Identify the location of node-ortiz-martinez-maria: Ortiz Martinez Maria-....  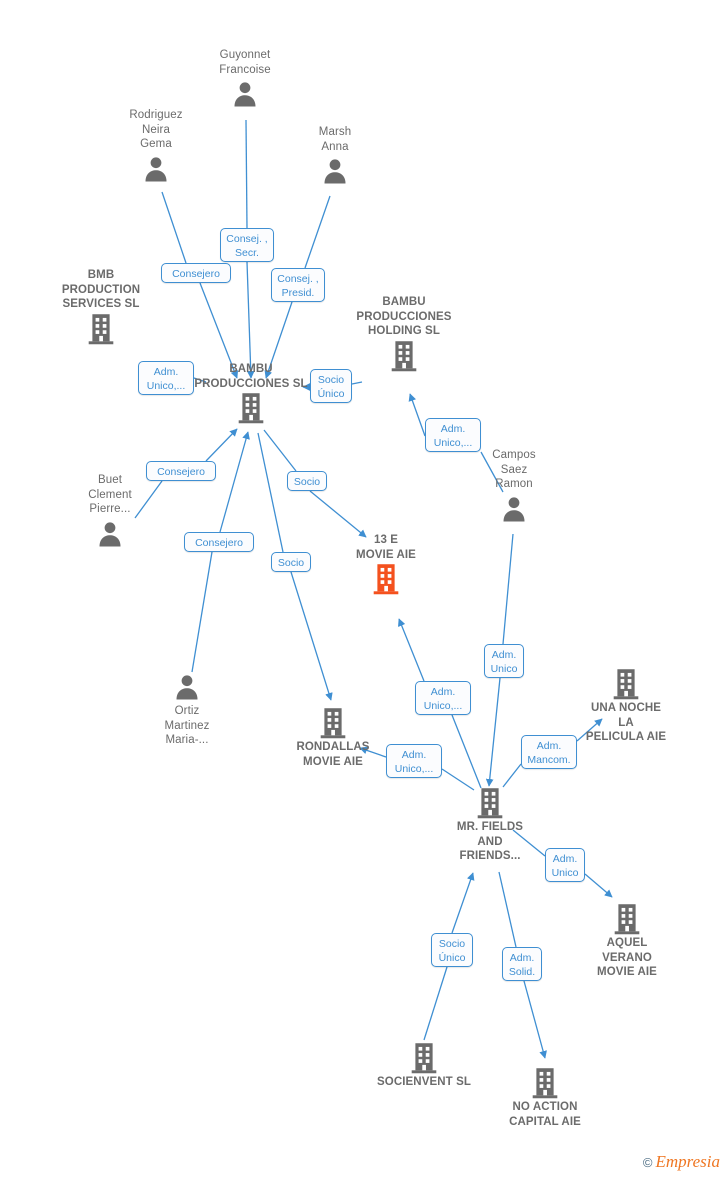
(187, 709).